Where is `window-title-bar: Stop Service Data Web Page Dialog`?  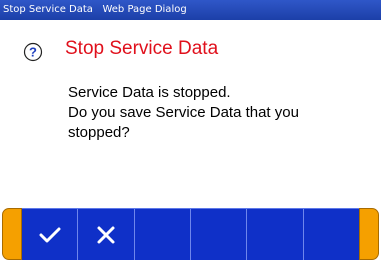
window-title-bar: Stop Service Data Web Page Dialog is located at coordinates (190, 10).